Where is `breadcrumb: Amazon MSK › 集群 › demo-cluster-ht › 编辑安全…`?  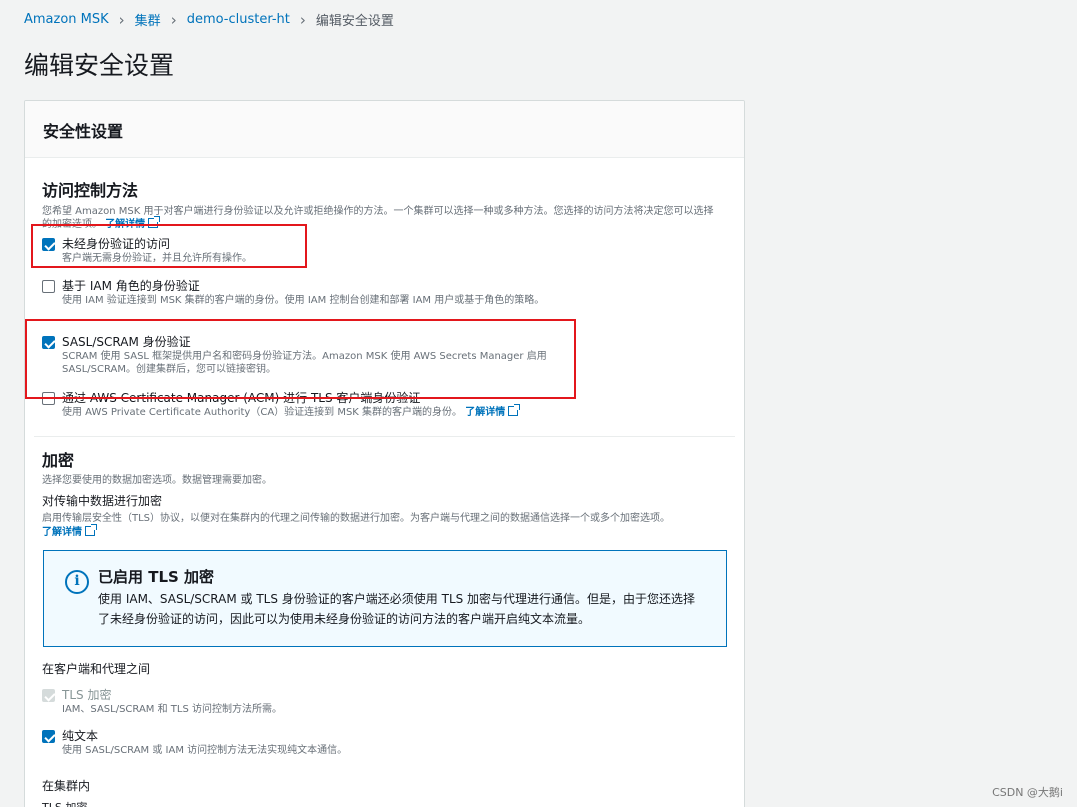 breadcrumb: Amazon MSK › 集群 › demo-cluster-ht › 编辑安全… is located at coordinates (209, 20).